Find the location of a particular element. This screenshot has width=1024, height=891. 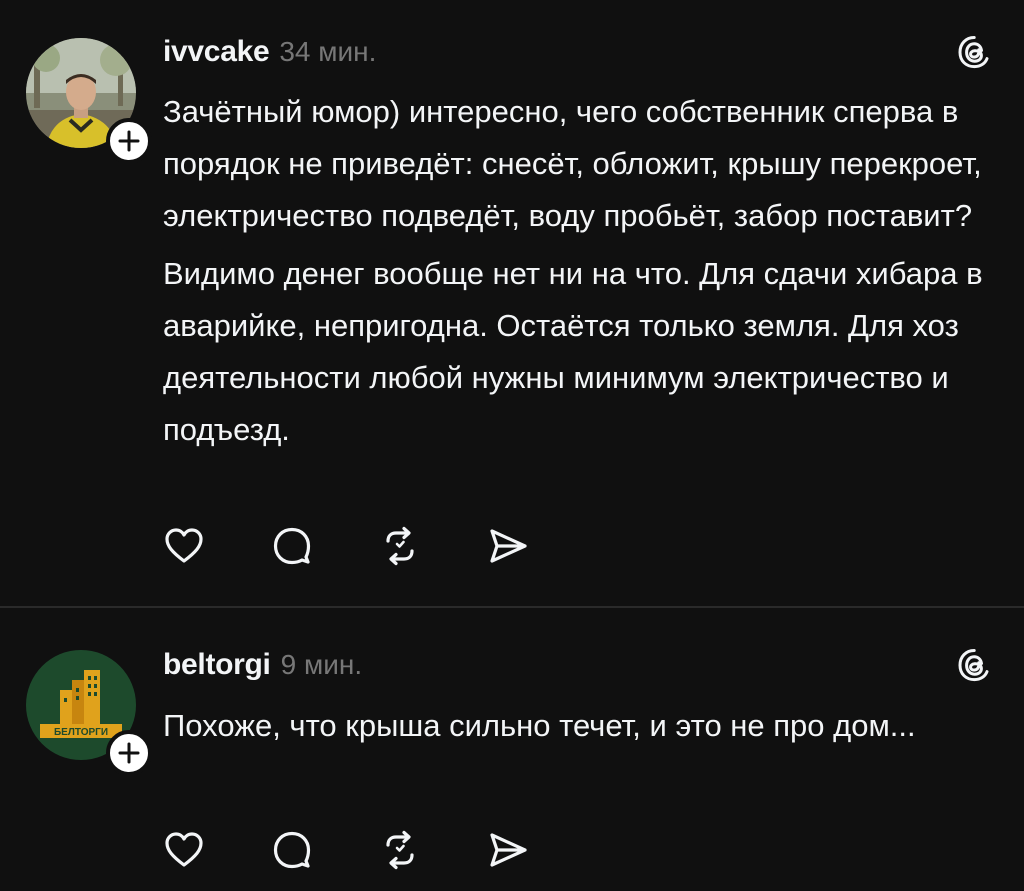

username: ivvcake is located at coordinates (216, 52).